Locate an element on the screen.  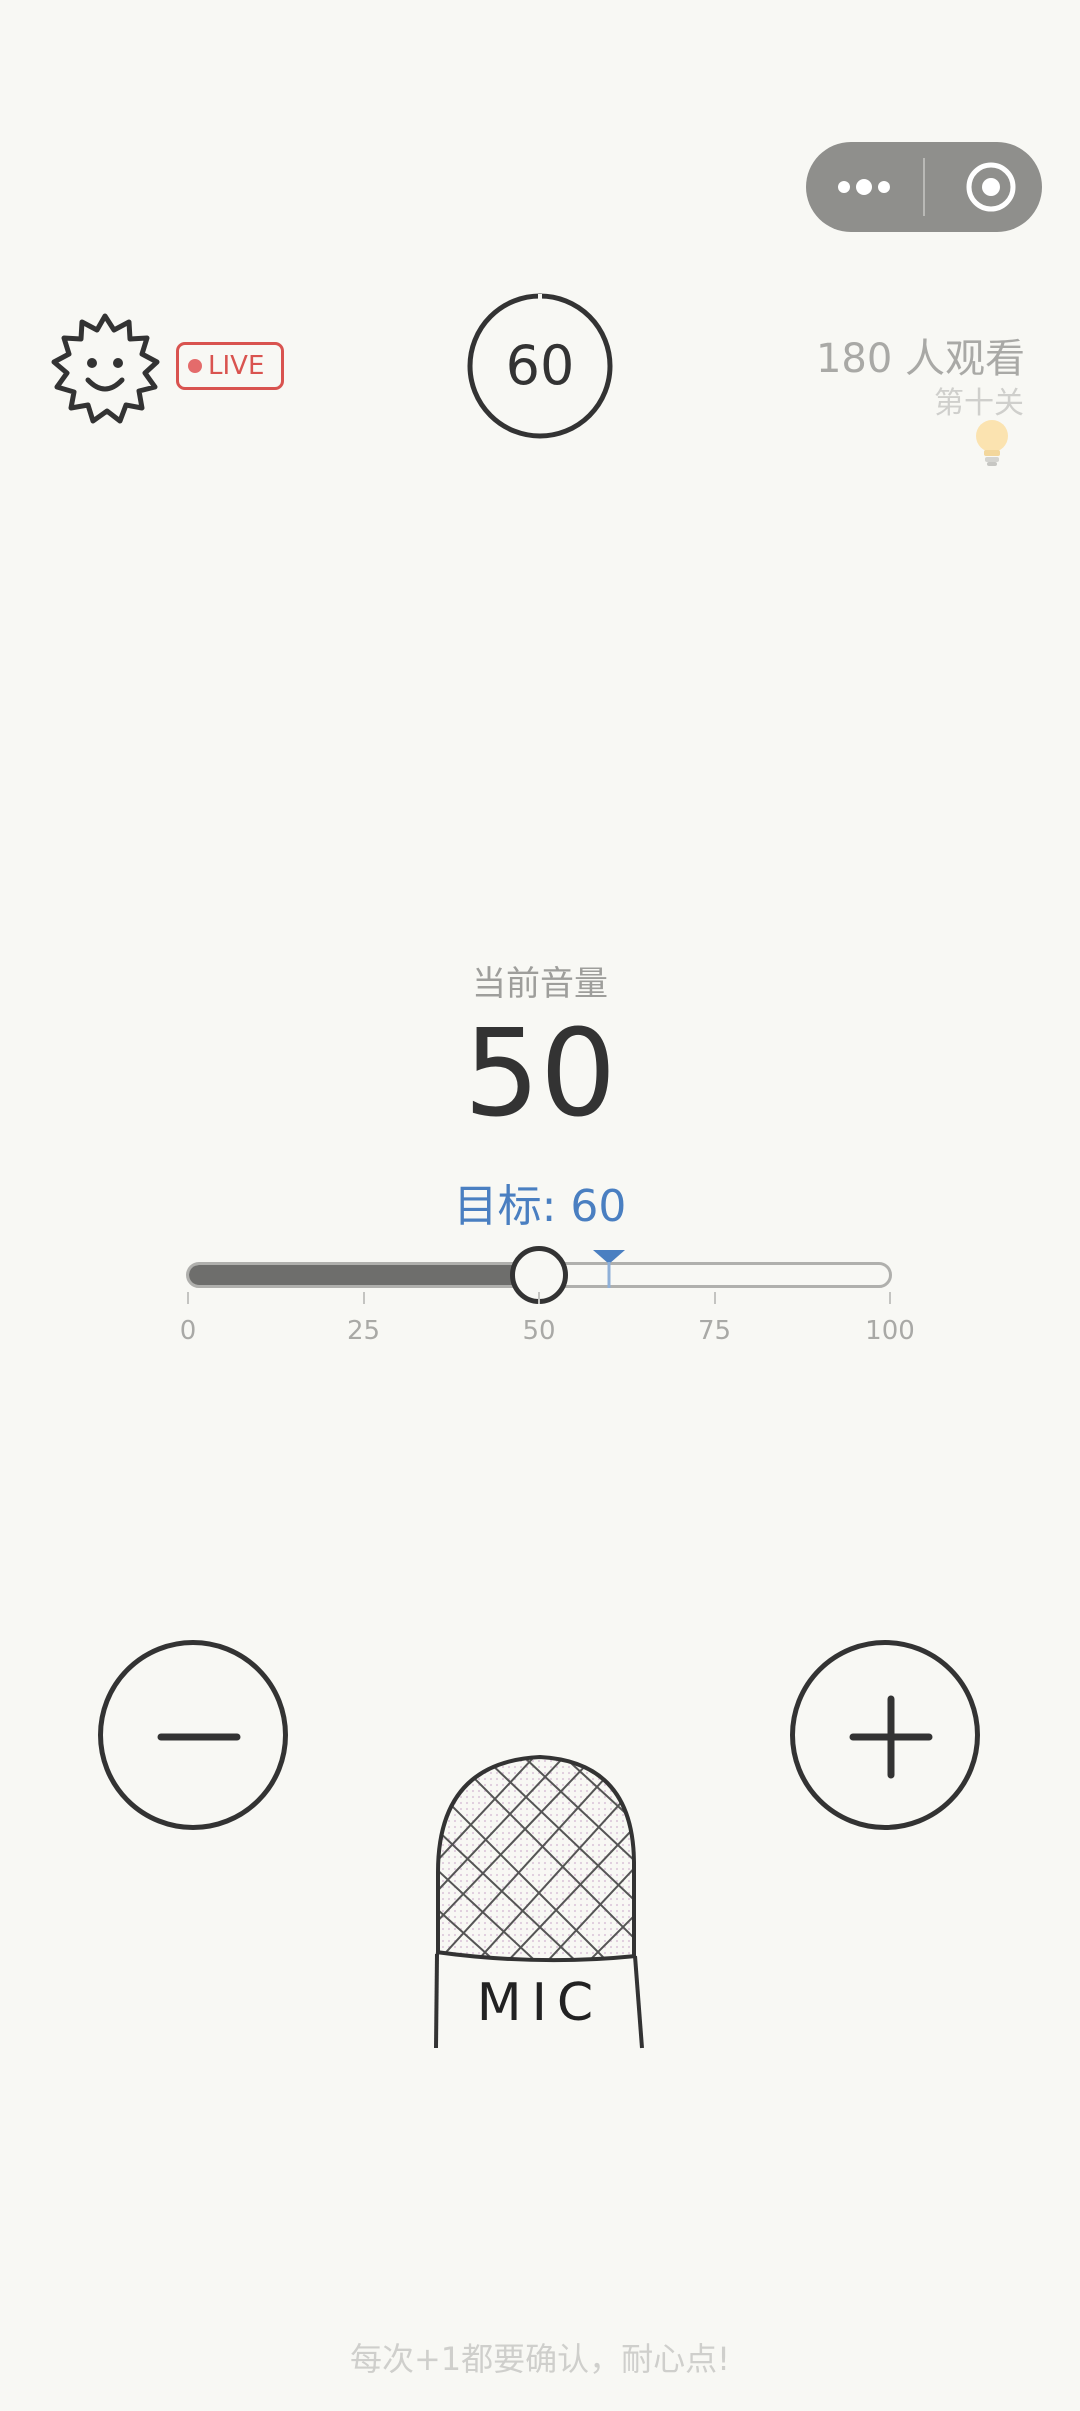
scale-tick-label: 0 is located at coordinates (188, 1331).